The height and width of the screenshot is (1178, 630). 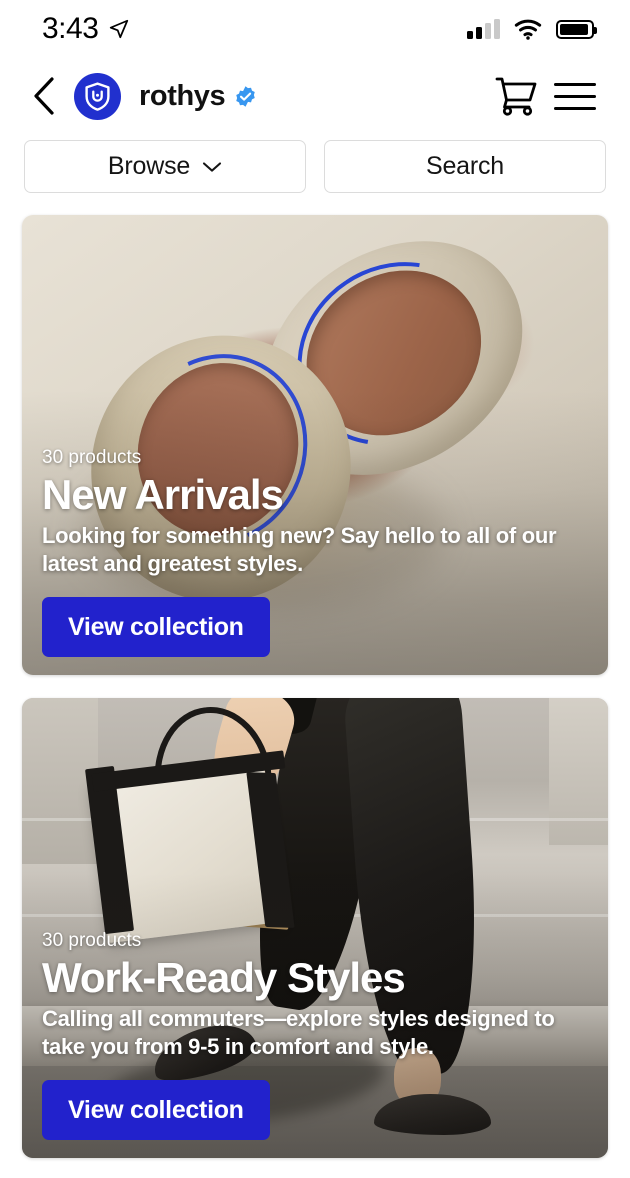 I want to click on cellular-signal-icon, so click(x=483, y=29).